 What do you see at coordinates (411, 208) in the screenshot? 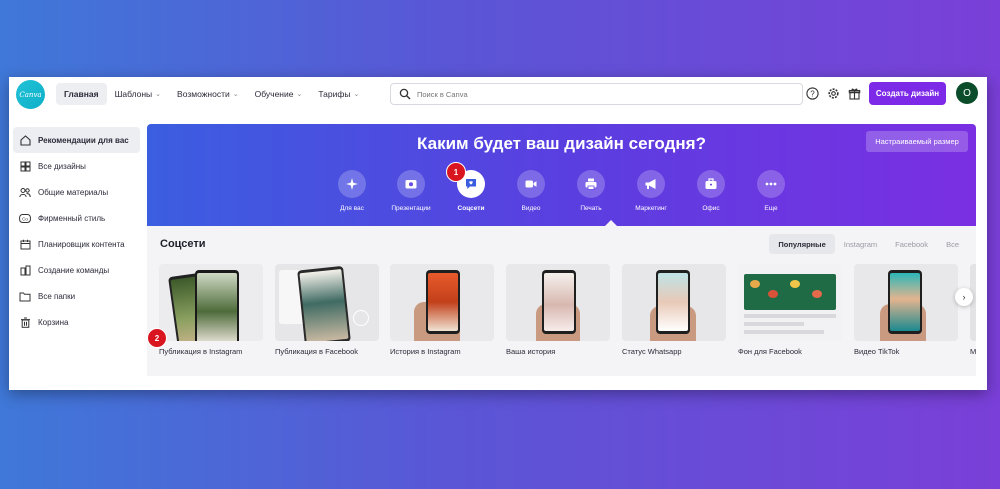
I see `category-label: Презентации` at bounding box center [411, 208].